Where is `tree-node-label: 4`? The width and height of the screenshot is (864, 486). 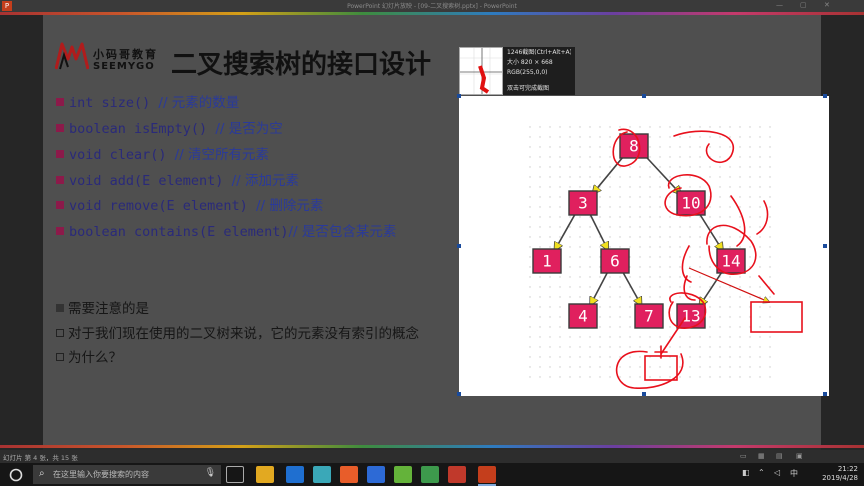 tree-node-label: 4 is located at coordinates (583, 316).